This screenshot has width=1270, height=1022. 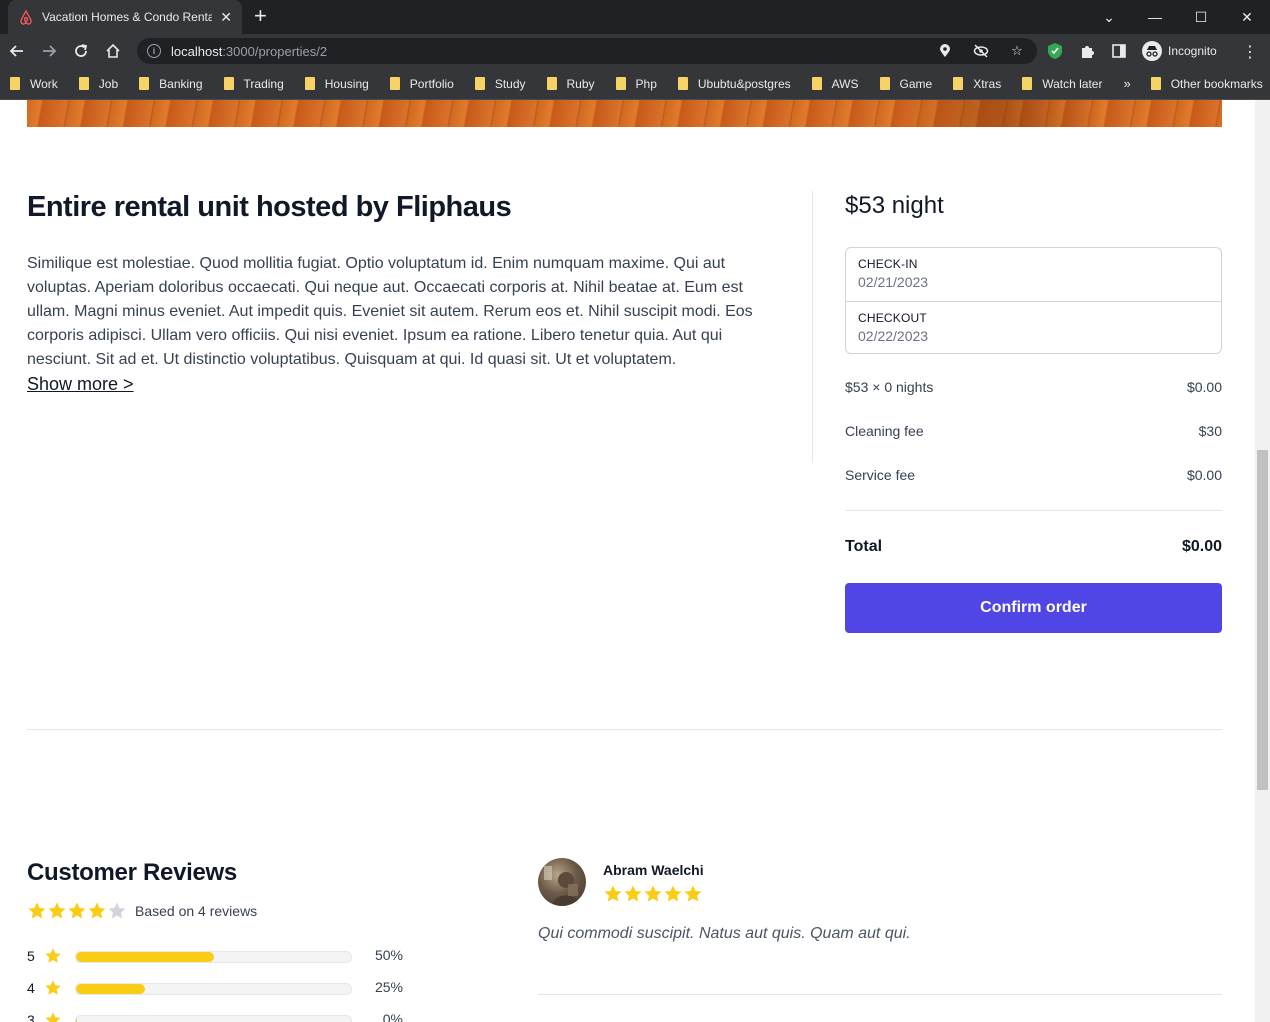 What do you see at coordinates (80, 384) in the screenshot?
I see `show-more-link: Show more >` at bounding box center [80, 384].